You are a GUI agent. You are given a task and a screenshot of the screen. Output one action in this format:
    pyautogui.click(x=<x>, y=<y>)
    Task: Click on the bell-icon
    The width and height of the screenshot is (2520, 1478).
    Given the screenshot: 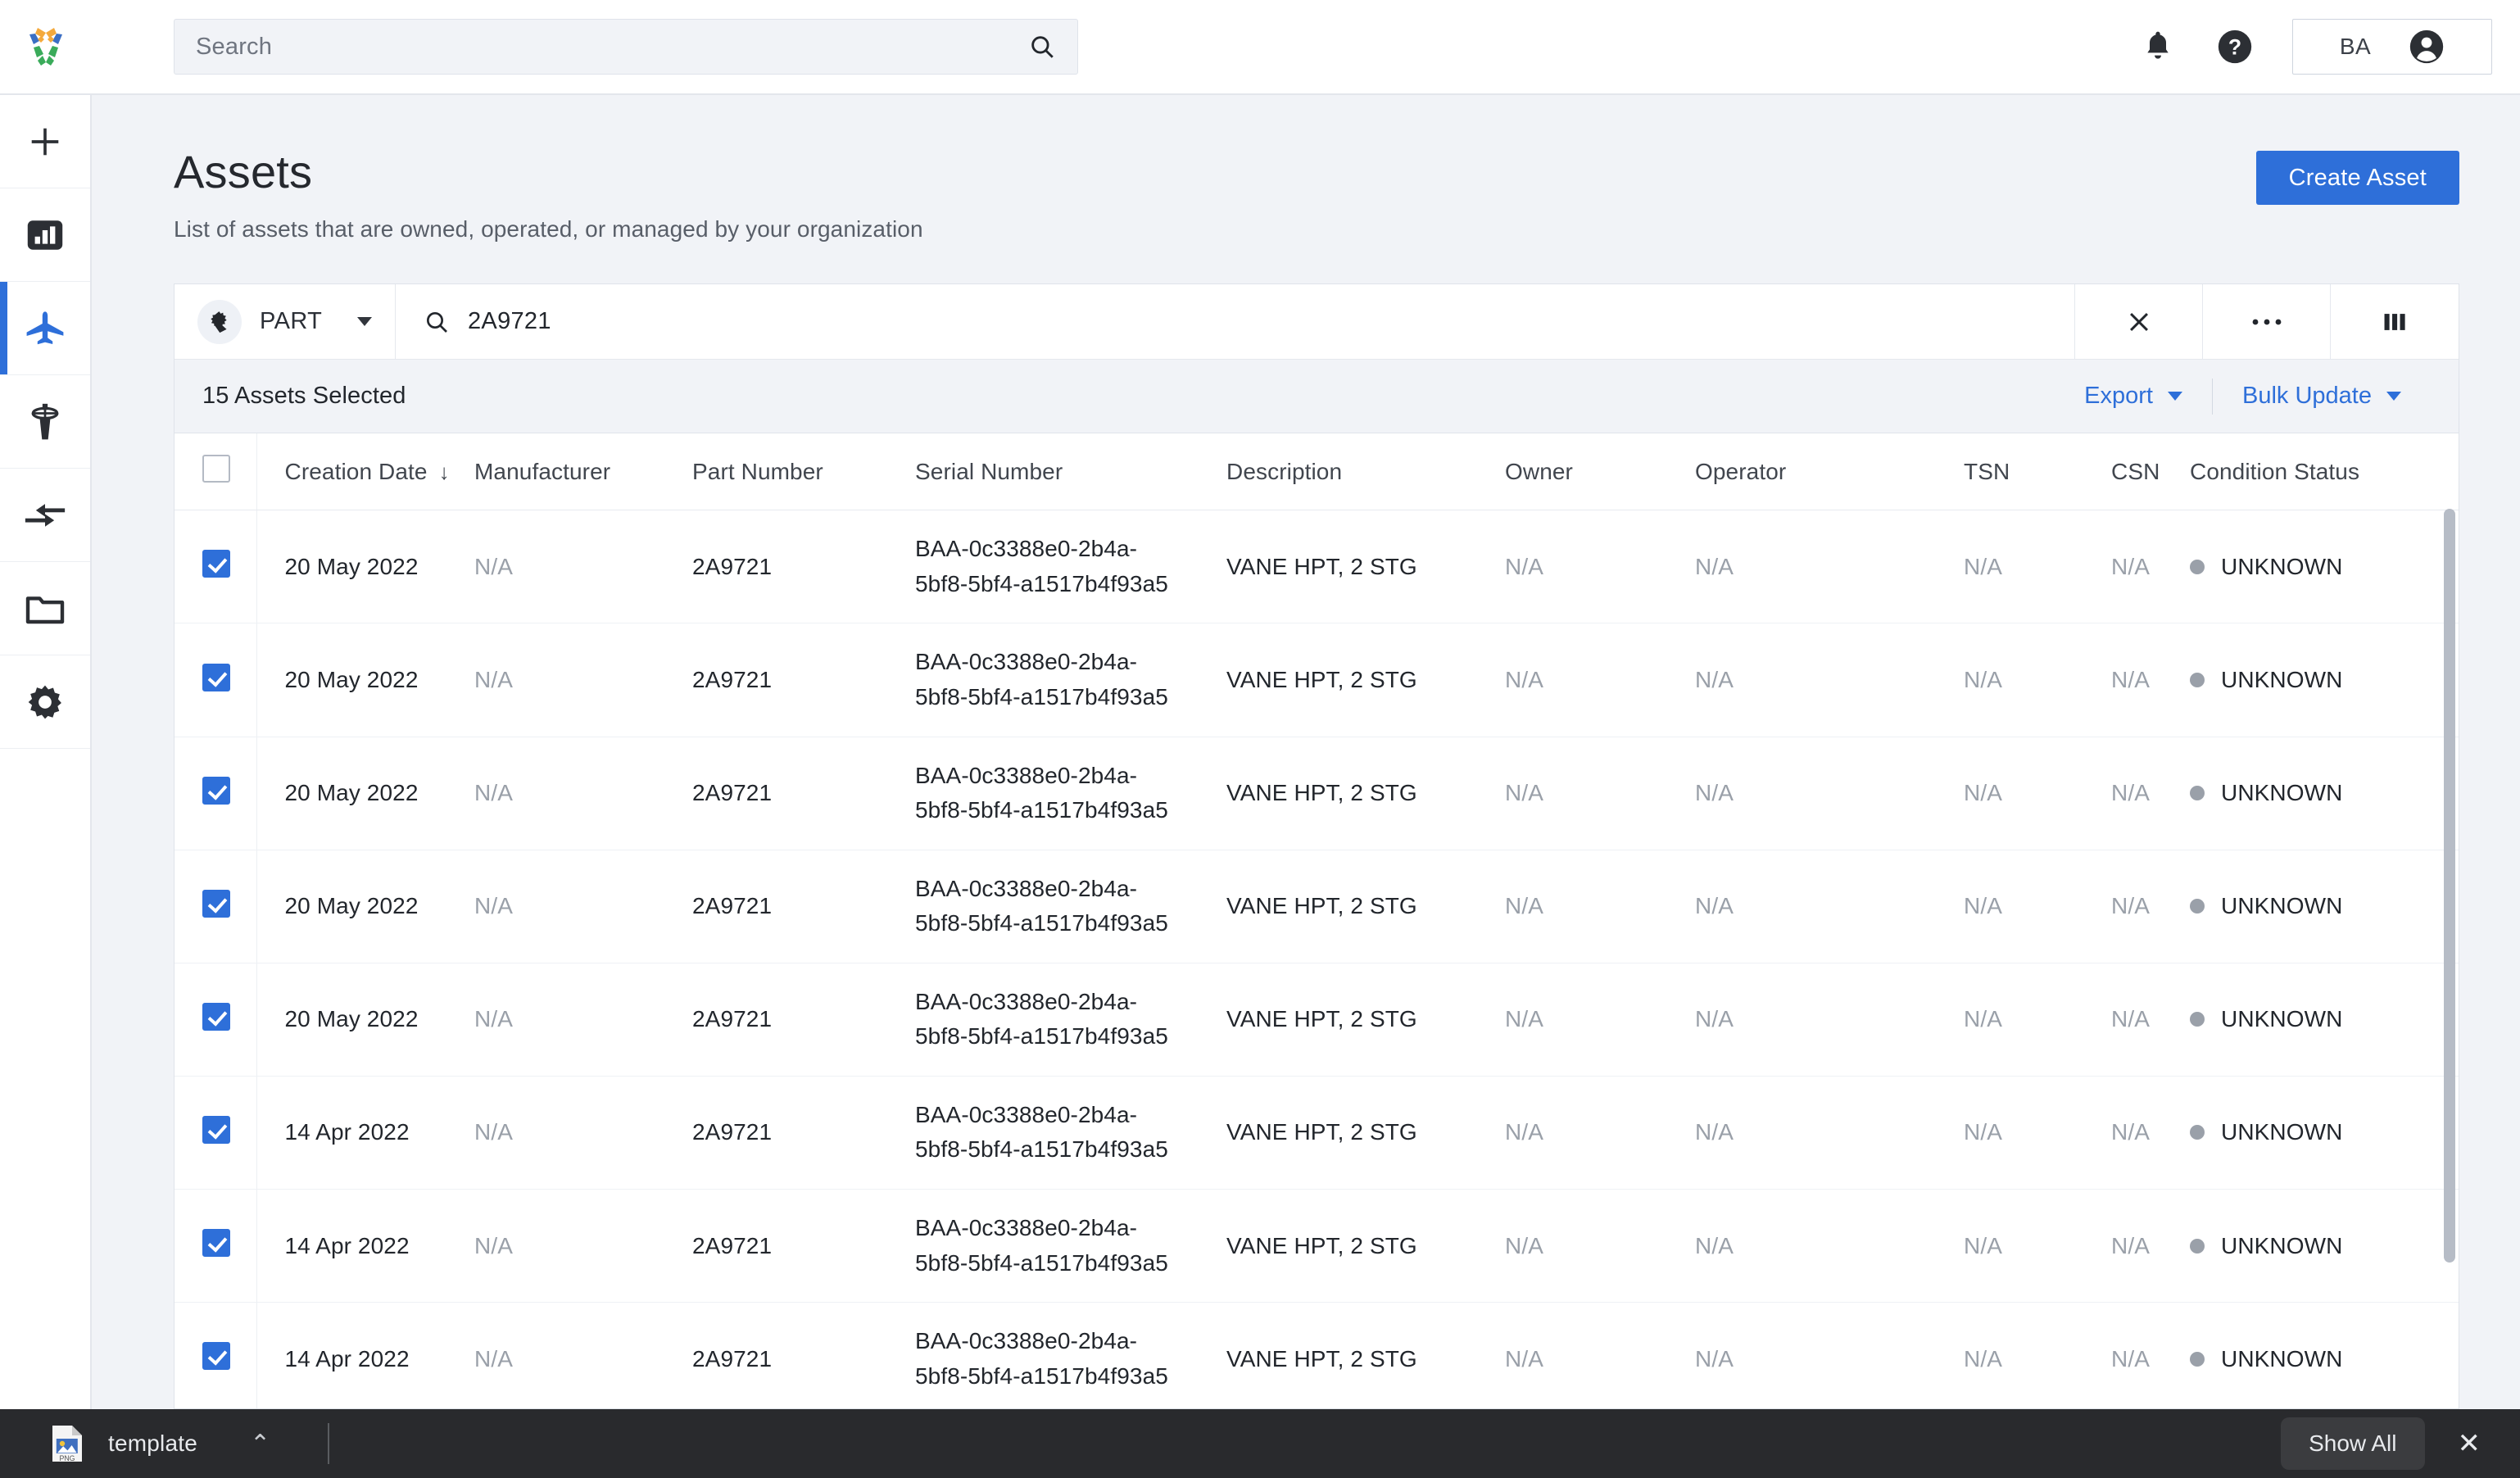 What is the action you would take?
    pyautogui.click(x=2158, y=45)
    